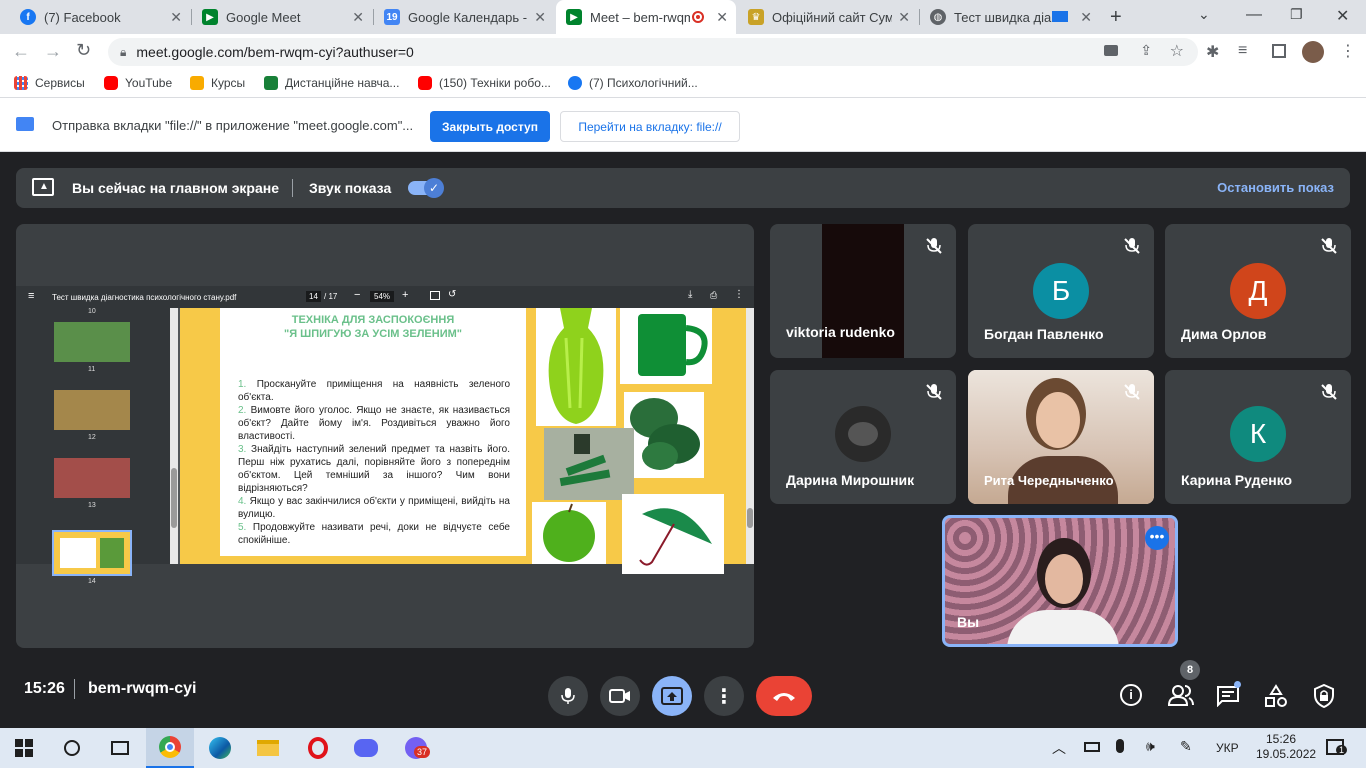 This screenshot has height=768, width=1366. Describe the element at coordinates (426, 188) in the screenshot. I see `presentation-audio-toggle: ✓` at that location.